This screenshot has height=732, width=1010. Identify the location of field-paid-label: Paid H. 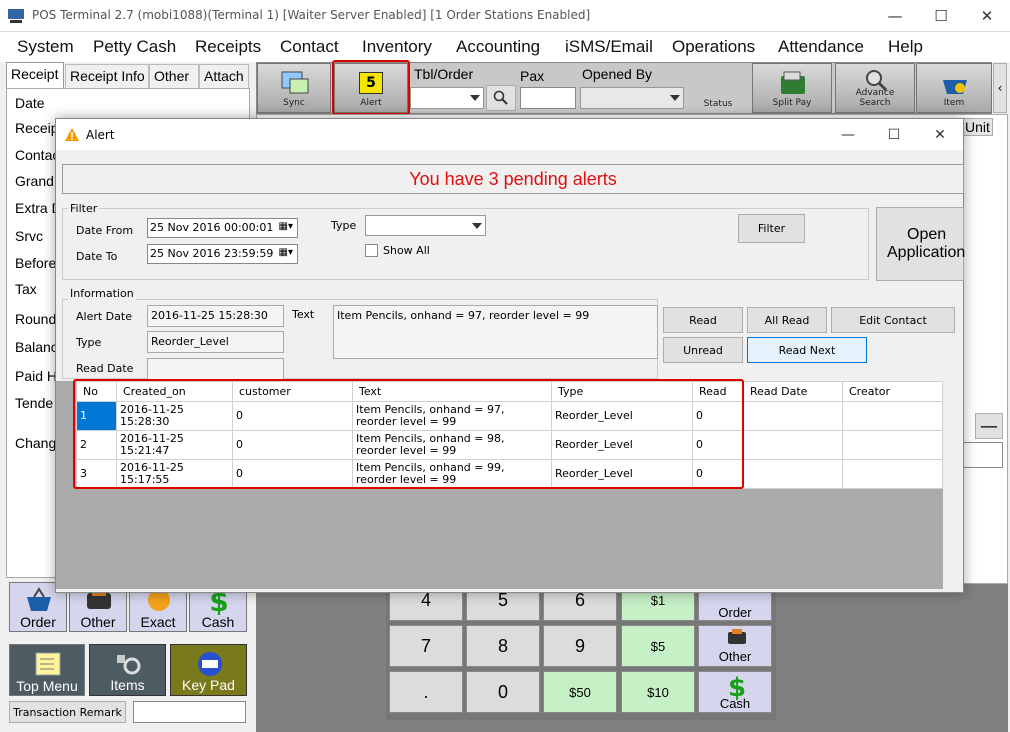
(36, 376).